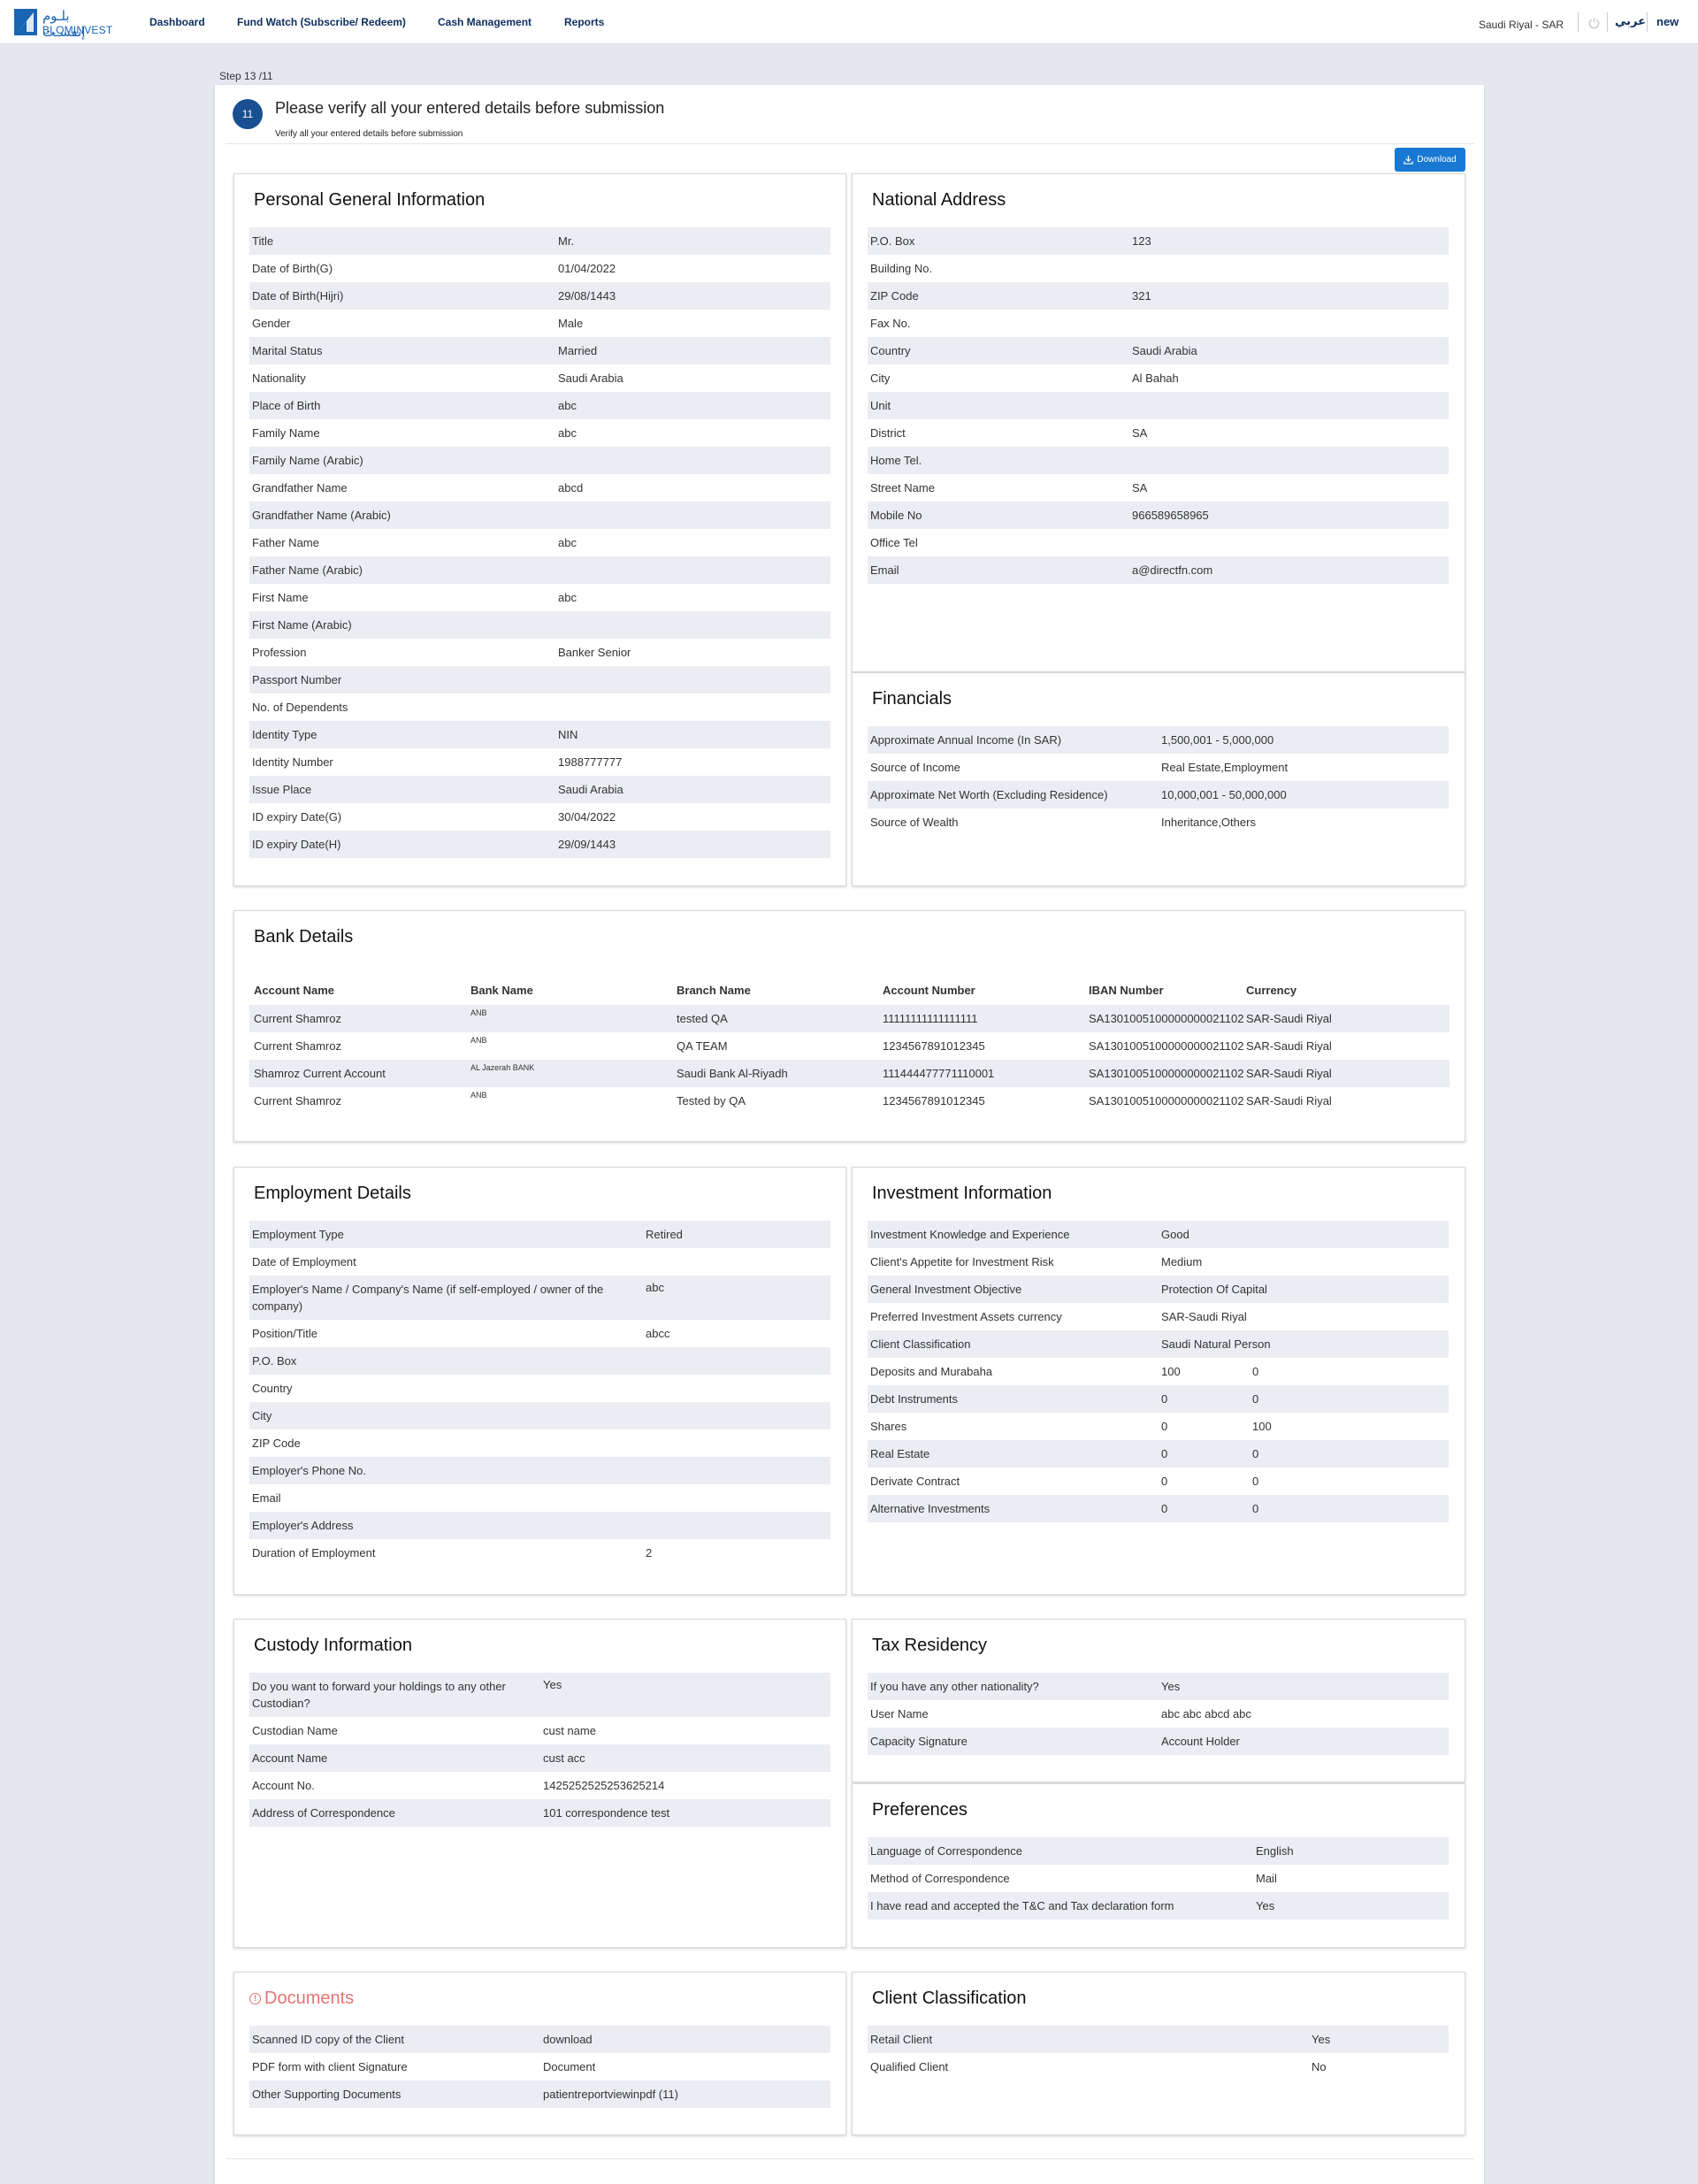  I want to click on field-label: Investment Knowledge and Experience, so click(970, 1234).